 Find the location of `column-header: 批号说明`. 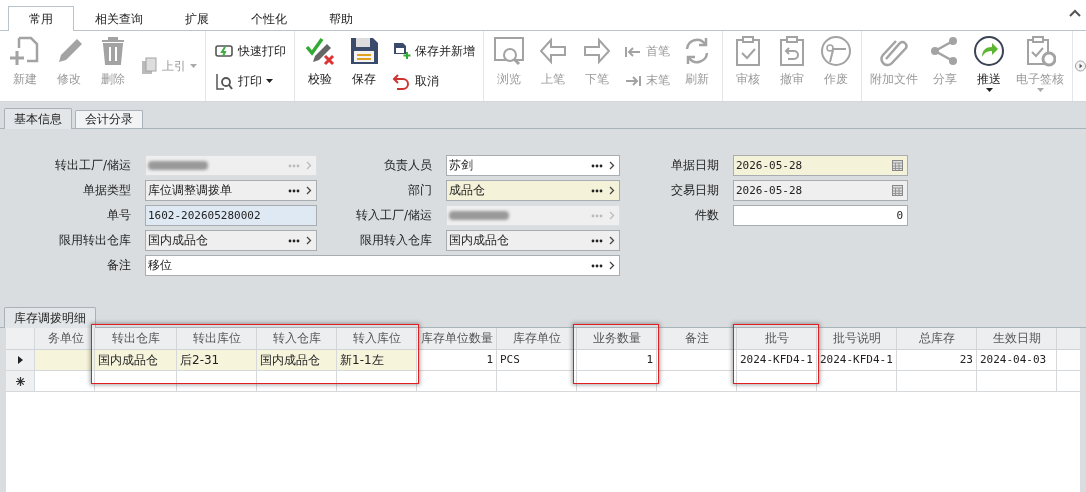

column-header: 批号说明 is located at coordinates (857, 338).